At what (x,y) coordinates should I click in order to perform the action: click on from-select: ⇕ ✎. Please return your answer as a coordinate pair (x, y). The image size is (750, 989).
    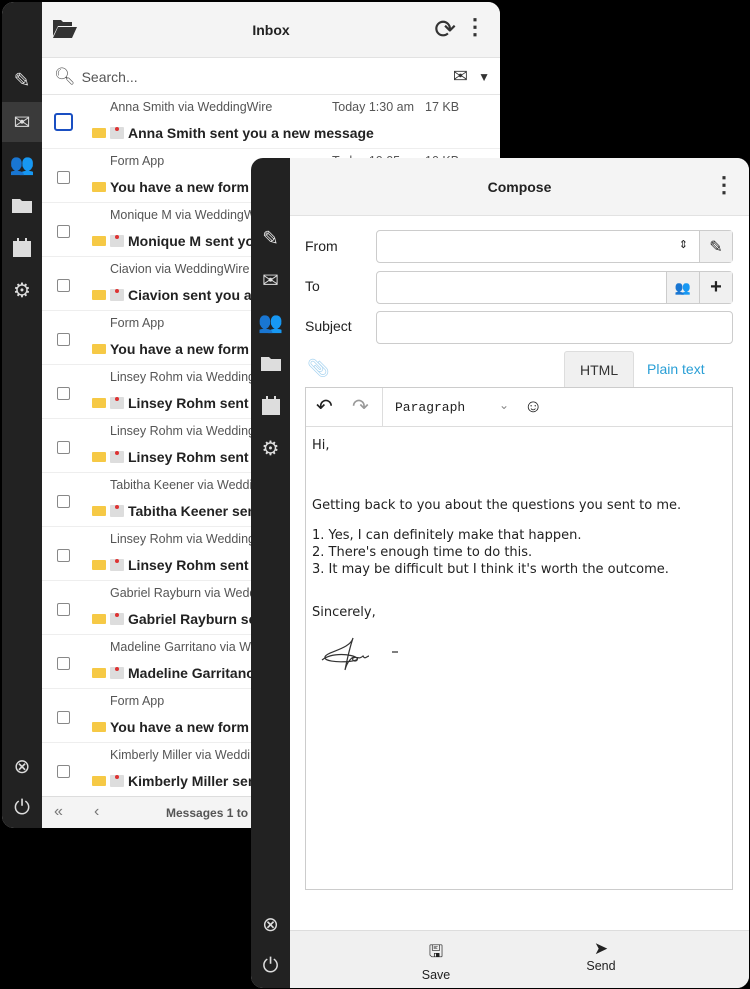
    Looking at the image, I should click on (554, 246).